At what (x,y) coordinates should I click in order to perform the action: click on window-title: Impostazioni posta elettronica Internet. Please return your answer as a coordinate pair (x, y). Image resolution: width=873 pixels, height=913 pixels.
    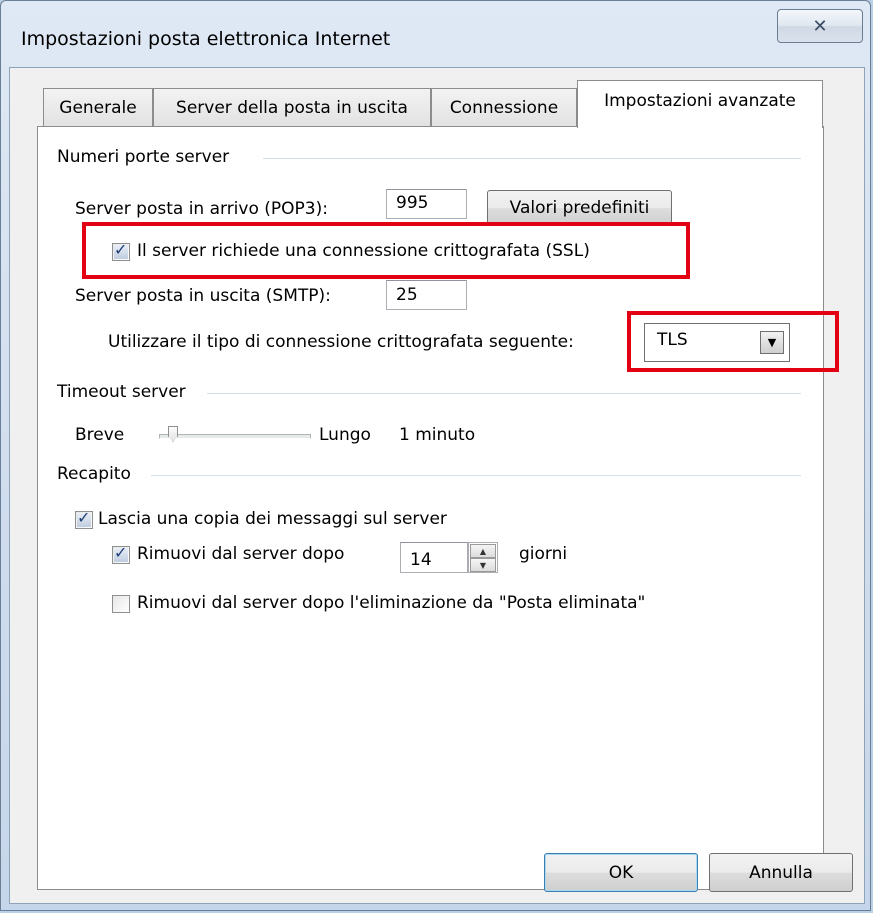
    Looking at the image, I should click on (206, 39).